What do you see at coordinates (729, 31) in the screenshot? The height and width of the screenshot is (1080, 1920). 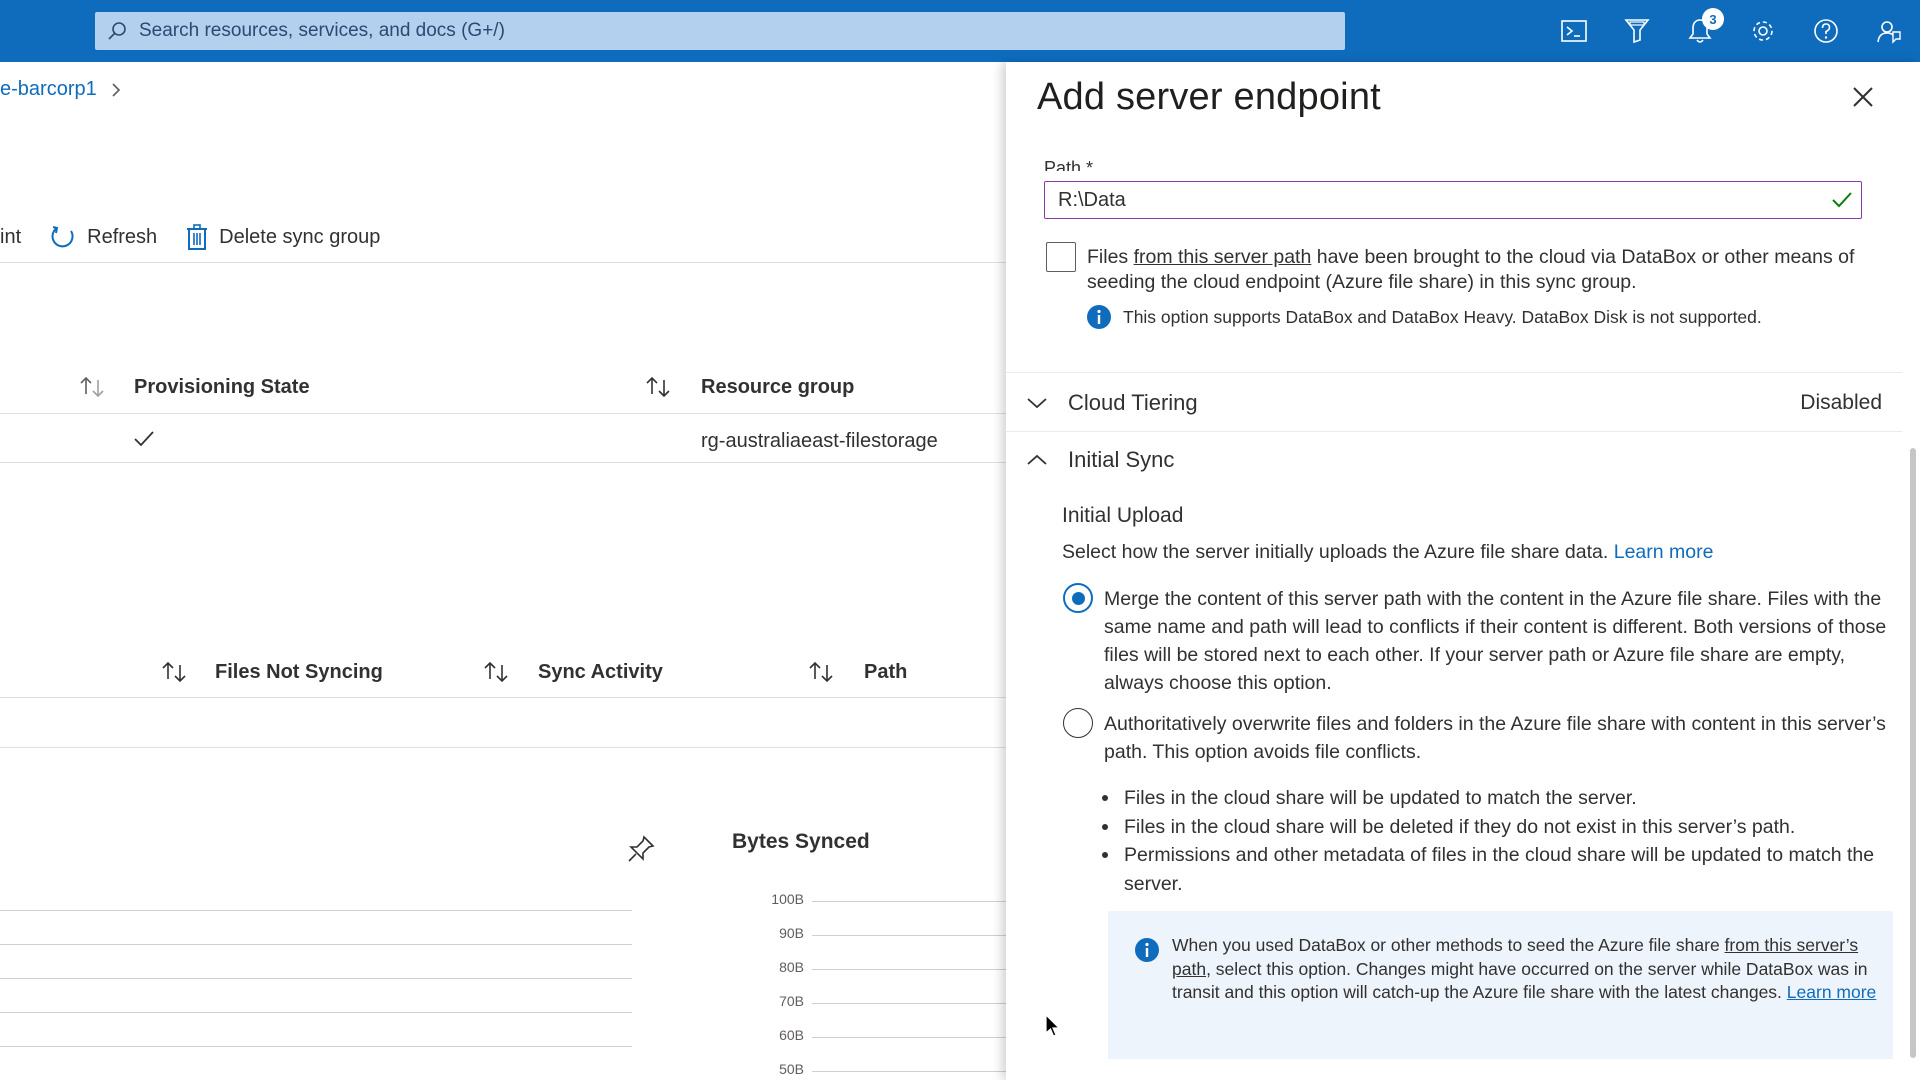 I see `search-input` at bounding box center [729, 31].